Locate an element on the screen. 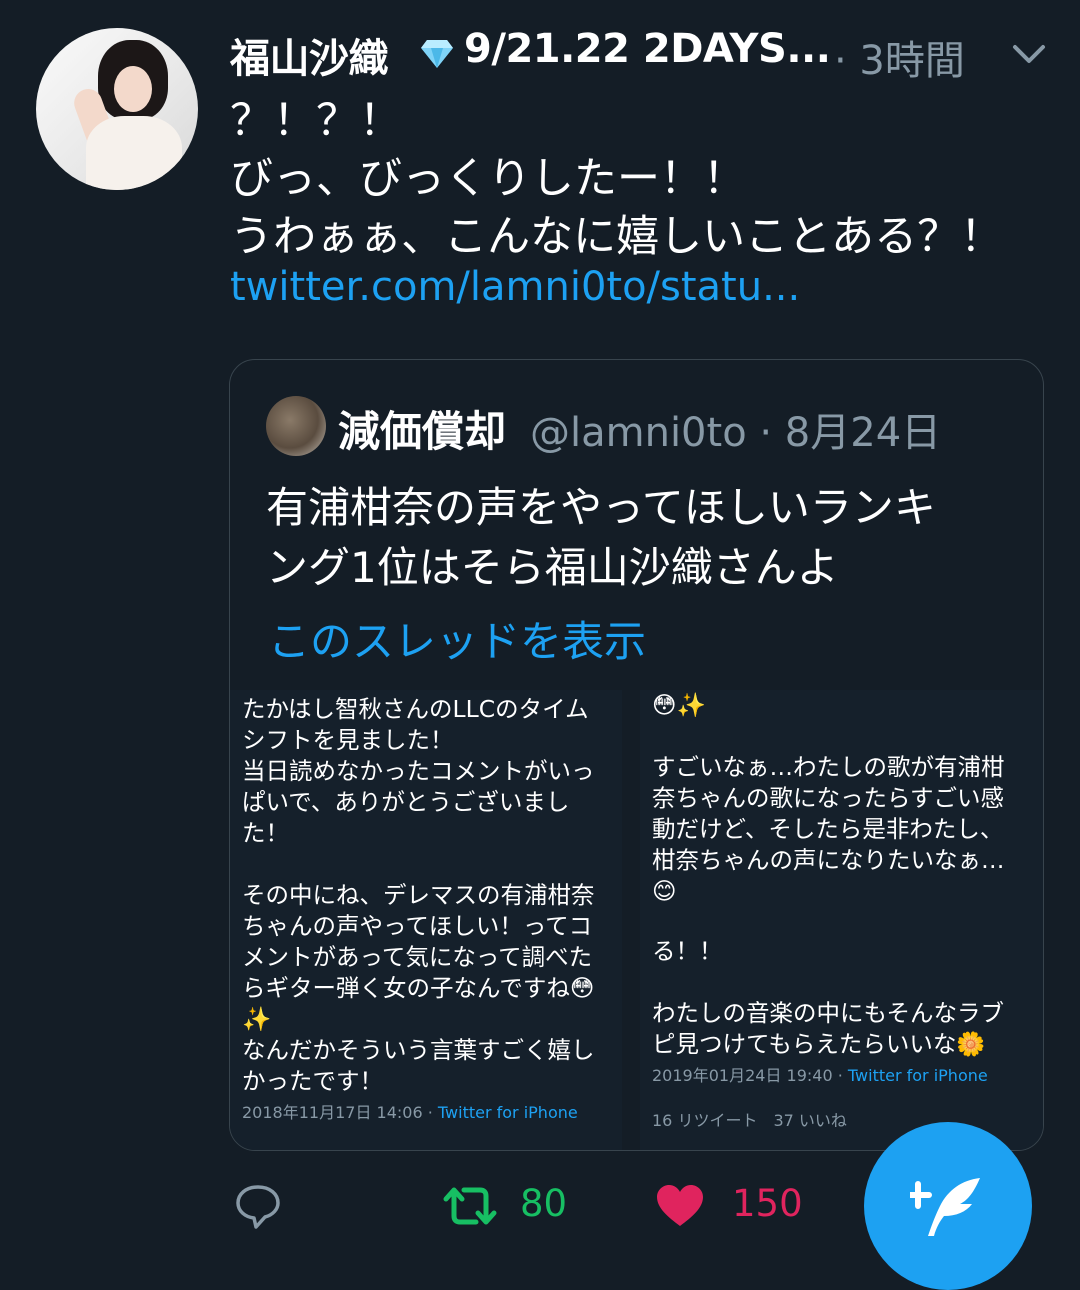  image-text-line: なんだかそういう言葉すごく嬉し is located at coordinates (418, 1050).